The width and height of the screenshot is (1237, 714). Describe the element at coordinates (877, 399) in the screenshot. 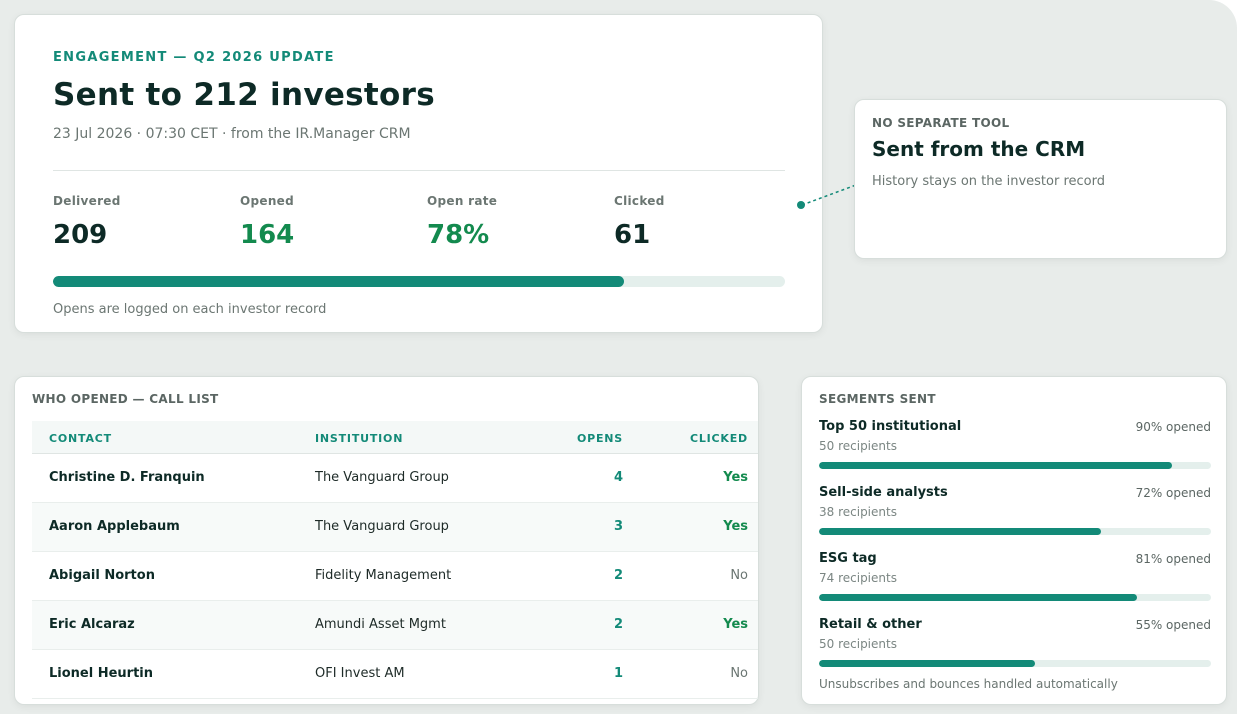

I see `segments-title: SEGMENTS SENT` at that location.